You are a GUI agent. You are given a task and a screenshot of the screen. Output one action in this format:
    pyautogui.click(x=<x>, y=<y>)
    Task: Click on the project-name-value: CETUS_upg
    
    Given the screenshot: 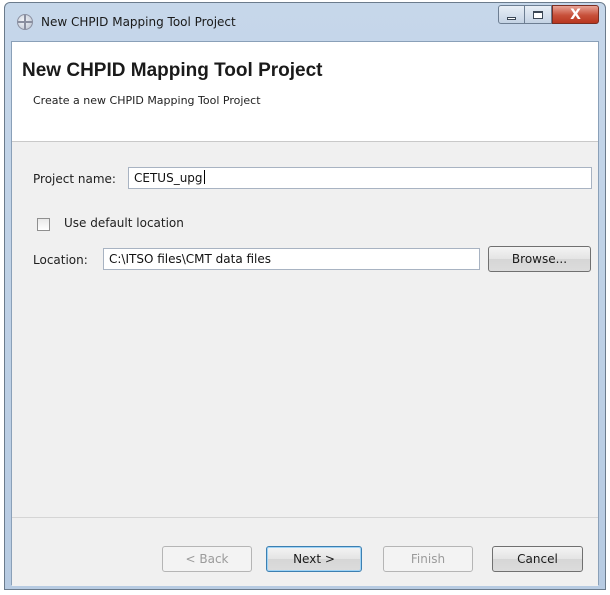 What is the action you would take?
    pyautogui.click(x=168, y=178)
    